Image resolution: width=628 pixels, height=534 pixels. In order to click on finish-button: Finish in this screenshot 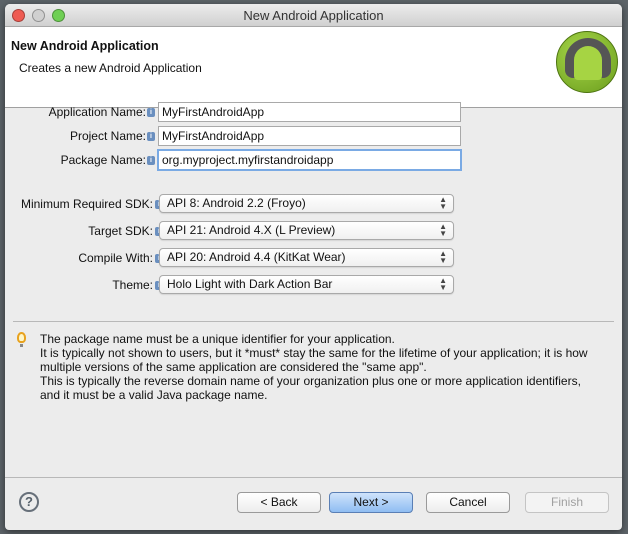, I will do `click(567, 502)`.